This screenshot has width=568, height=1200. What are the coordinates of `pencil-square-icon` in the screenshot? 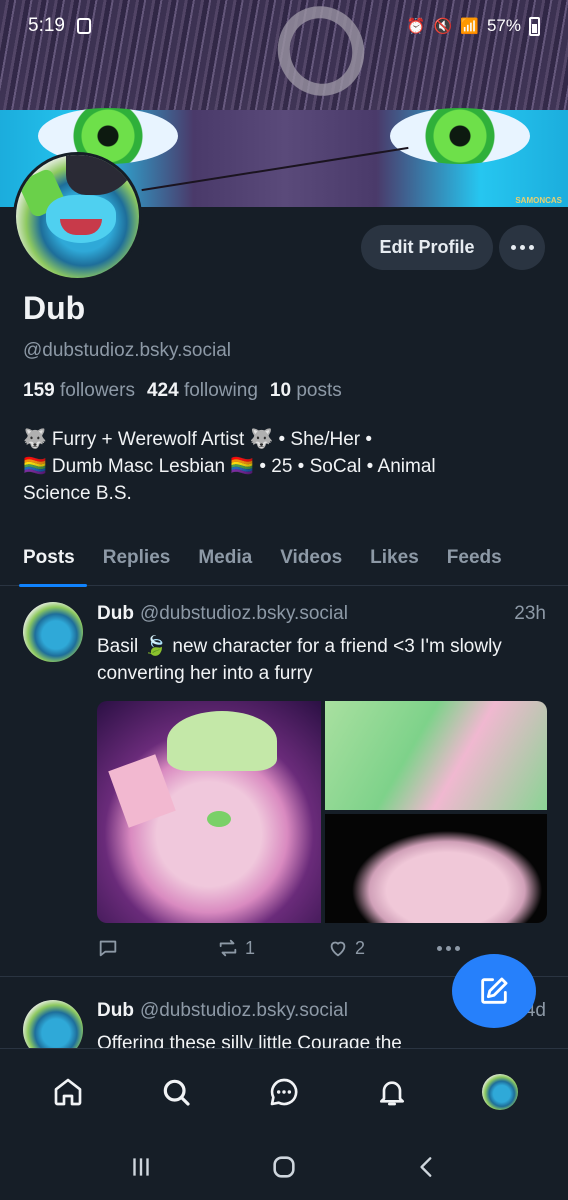 It's located at (494, 990).